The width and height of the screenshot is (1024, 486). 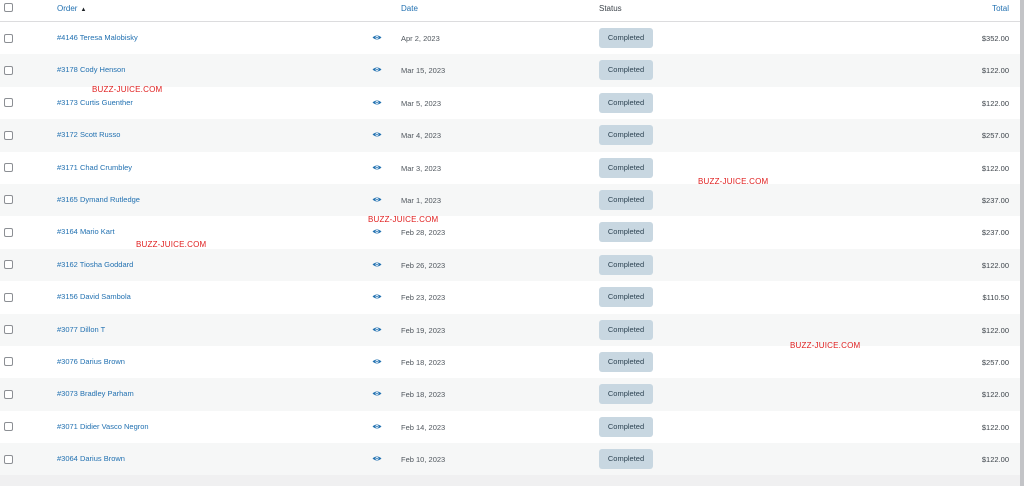 I want to click on order-link: #3172 Scott Russo, so click(x=88, y=134).